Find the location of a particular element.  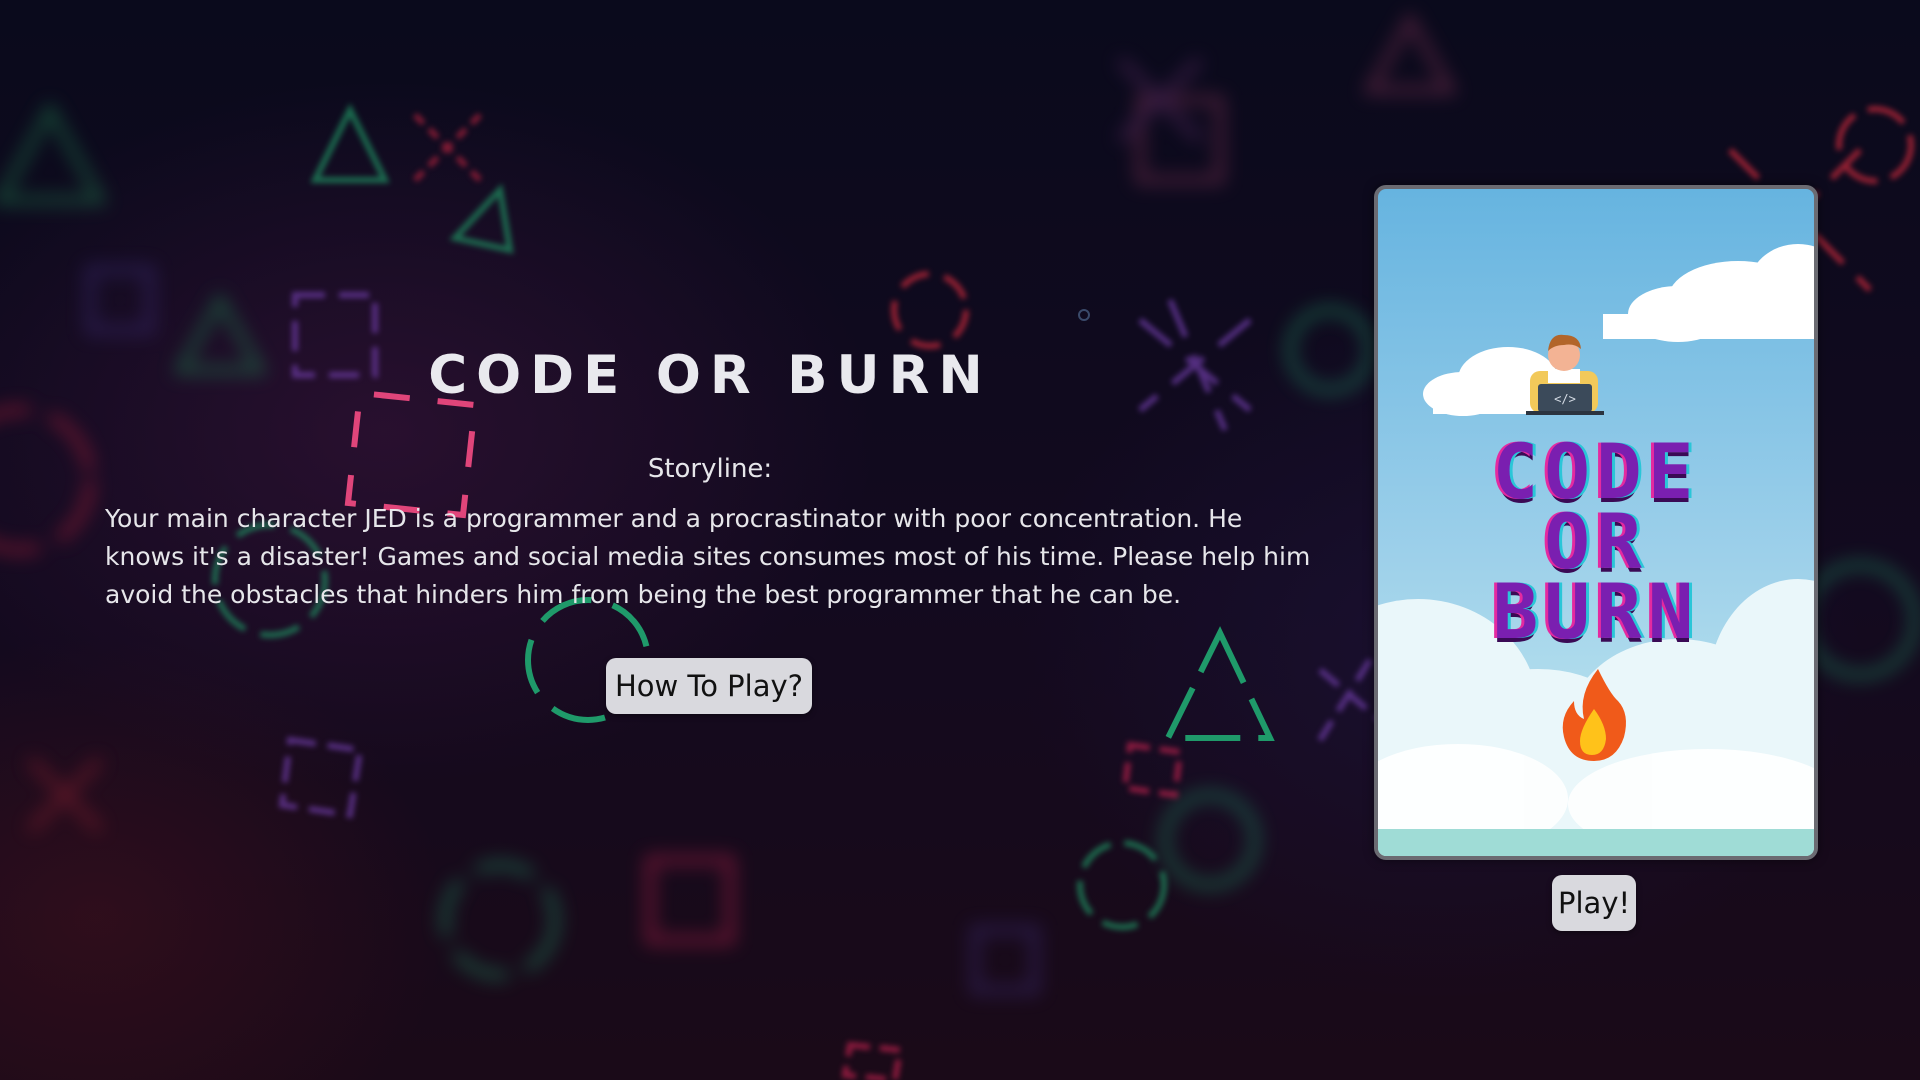

game-title: CODE OR BURN is located at coordinates (710, 375).